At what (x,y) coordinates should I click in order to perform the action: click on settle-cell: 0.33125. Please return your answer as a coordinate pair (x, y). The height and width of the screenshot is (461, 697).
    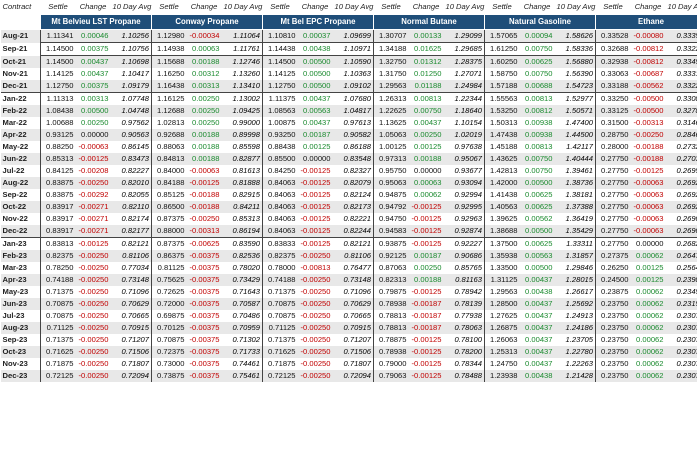
    Looking at the image, I should click on (613, 111).